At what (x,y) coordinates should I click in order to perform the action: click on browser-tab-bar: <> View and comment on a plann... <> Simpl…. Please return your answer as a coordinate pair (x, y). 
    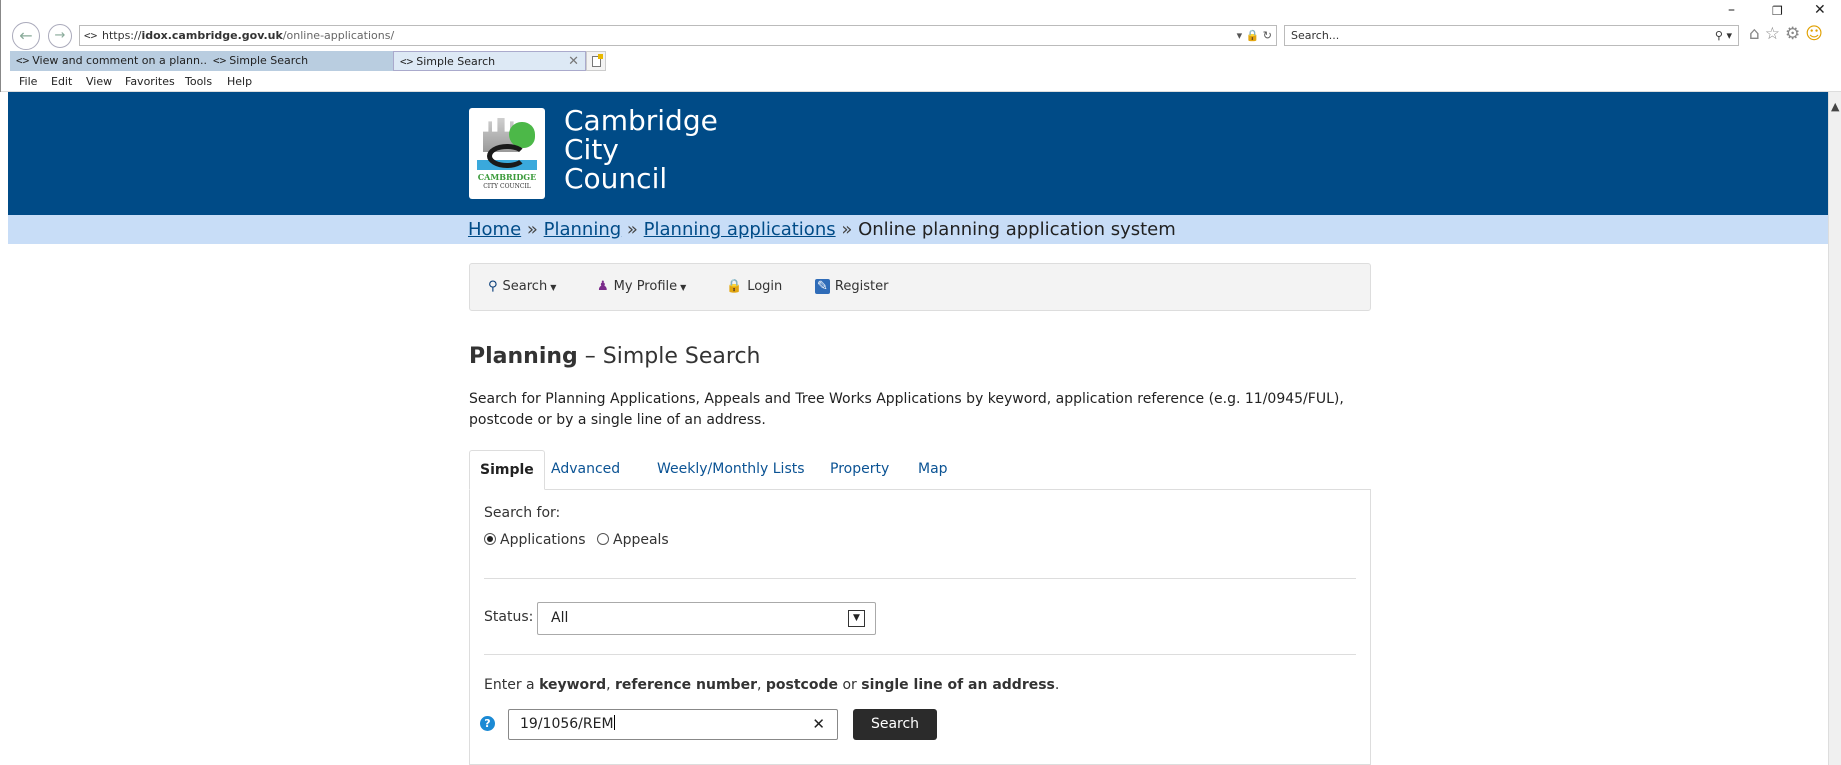
    Looking at the image, I should click on (921, 61).